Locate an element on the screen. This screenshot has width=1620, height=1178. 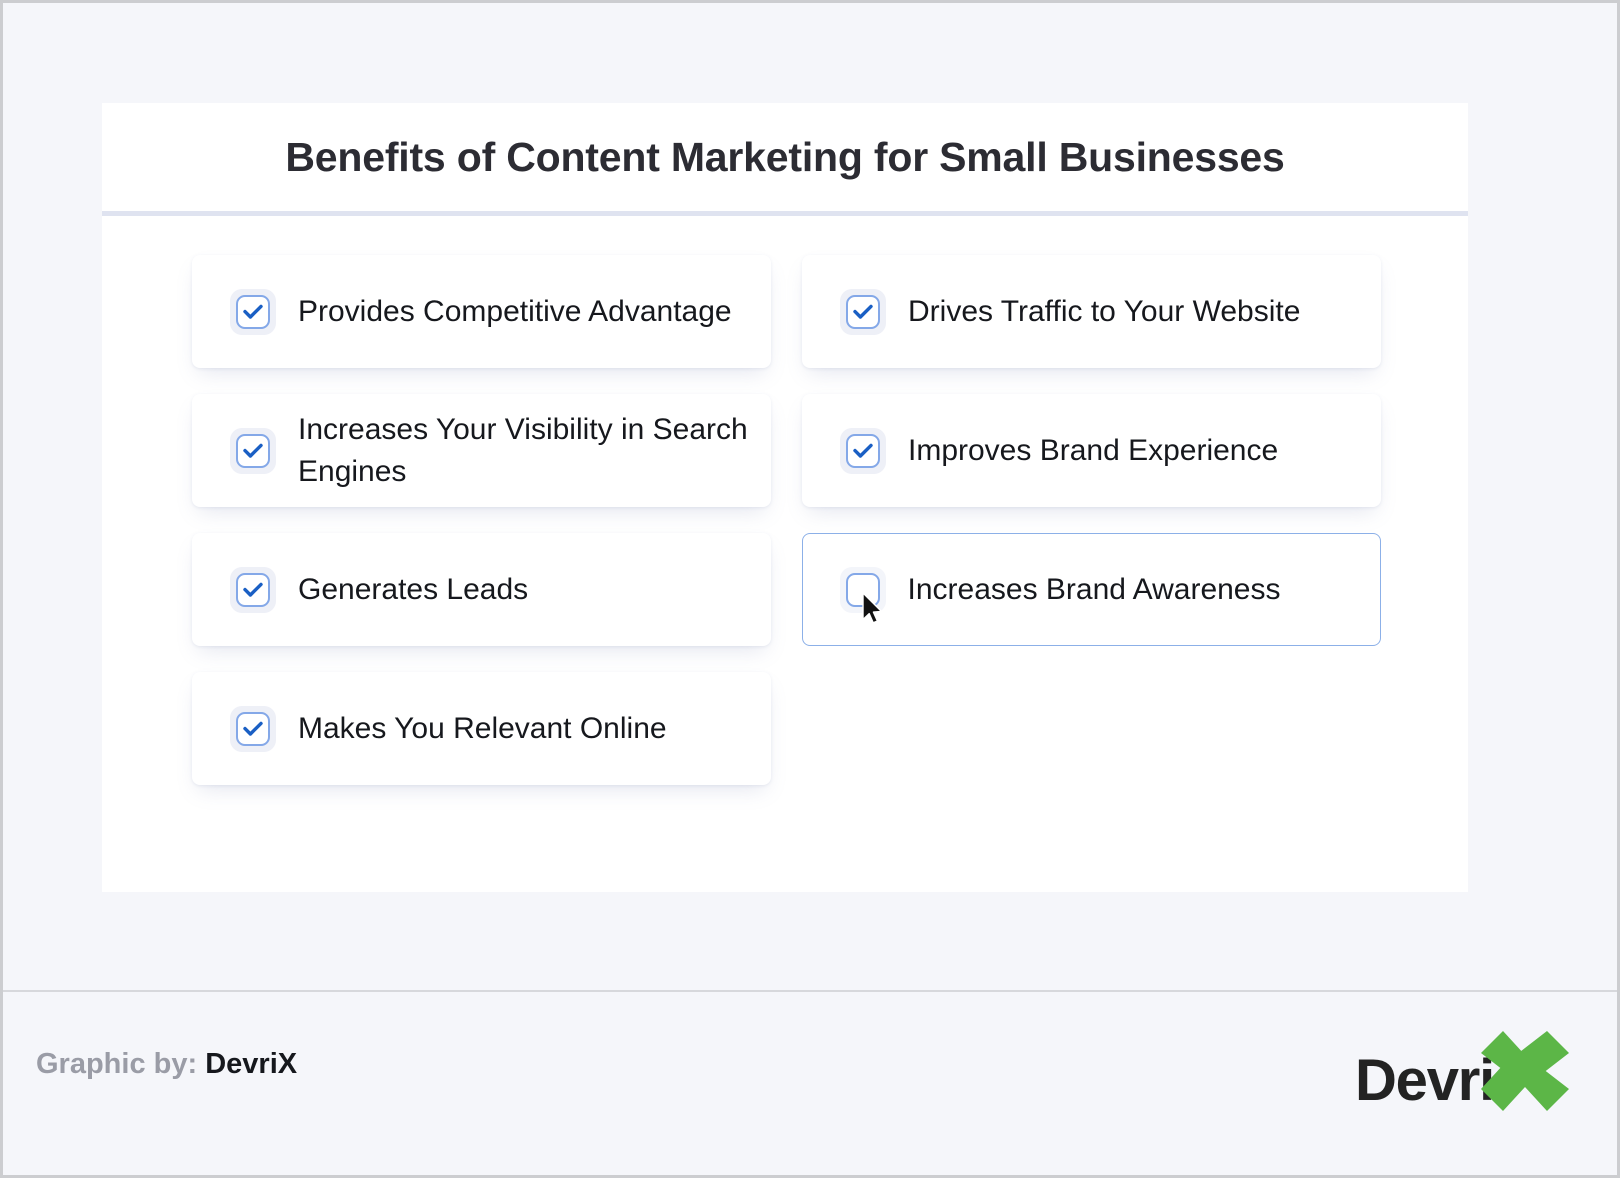
benefit-label: Makes You Relevant Online is located at coordinates (482, 728).